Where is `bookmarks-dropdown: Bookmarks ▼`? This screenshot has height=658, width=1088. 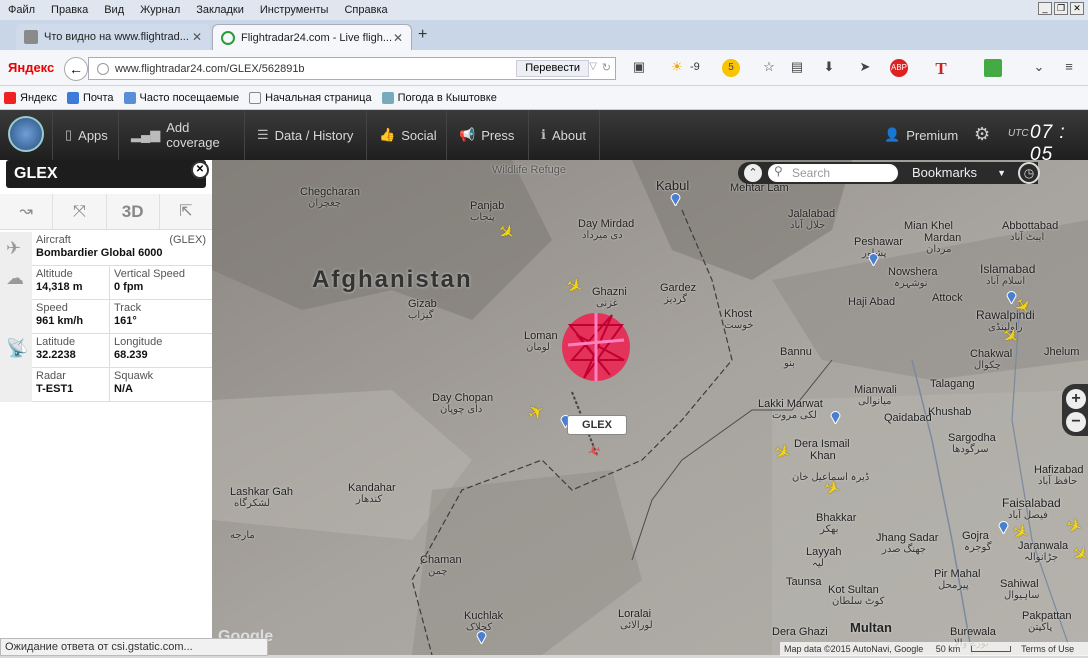 bookmarks-dropdown: Bookmarks ▼ is located at coordinates (959, 173).